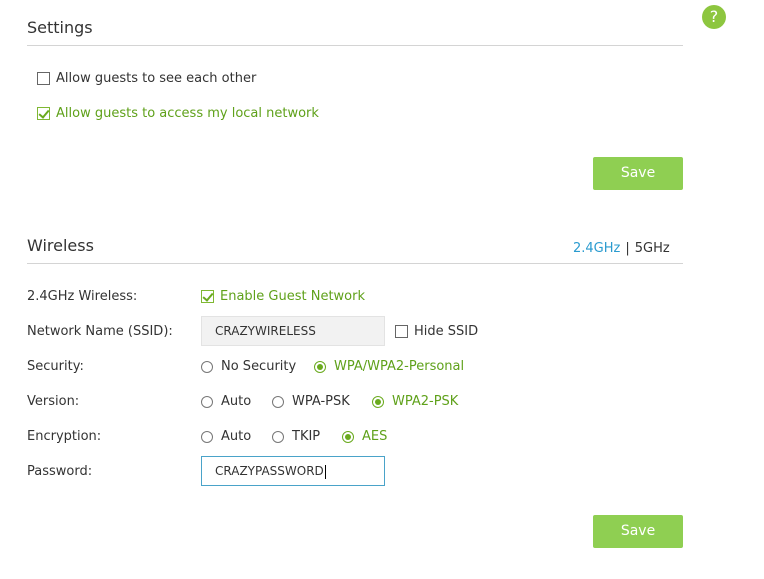  Describe the element at coordinates (156, 78) in the screenshot. I see `allow-guests-see-each-other-label: Allow guests to see each other` at that location.